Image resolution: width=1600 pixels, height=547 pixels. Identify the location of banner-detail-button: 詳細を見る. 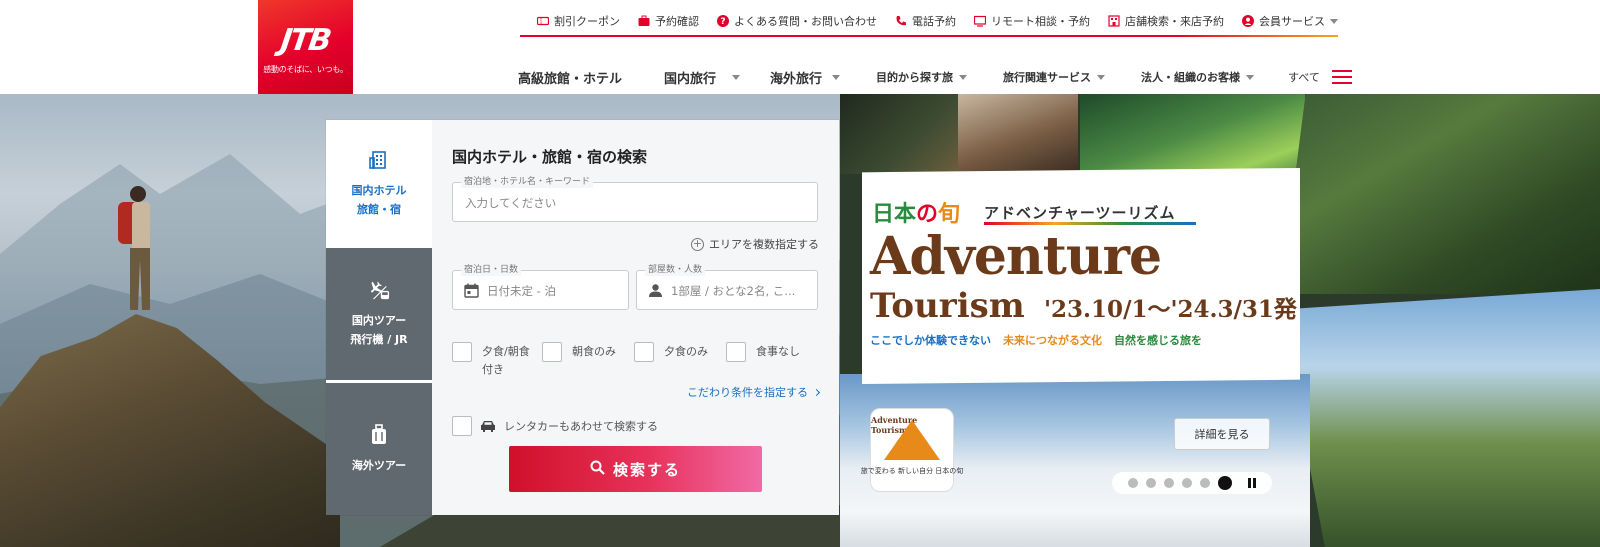
(1222, 434).